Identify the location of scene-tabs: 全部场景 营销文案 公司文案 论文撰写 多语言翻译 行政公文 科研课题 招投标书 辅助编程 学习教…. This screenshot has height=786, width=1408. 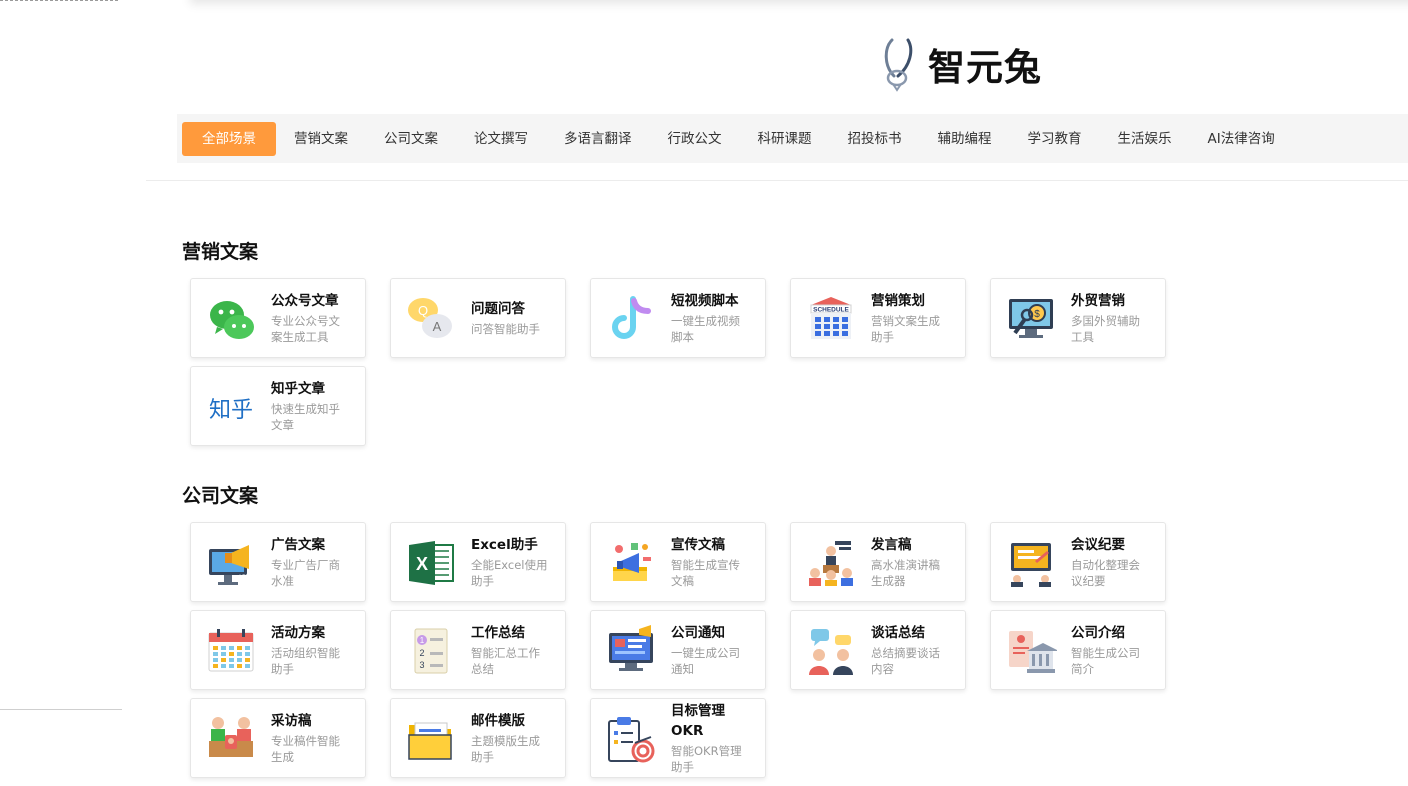
(792, 138).